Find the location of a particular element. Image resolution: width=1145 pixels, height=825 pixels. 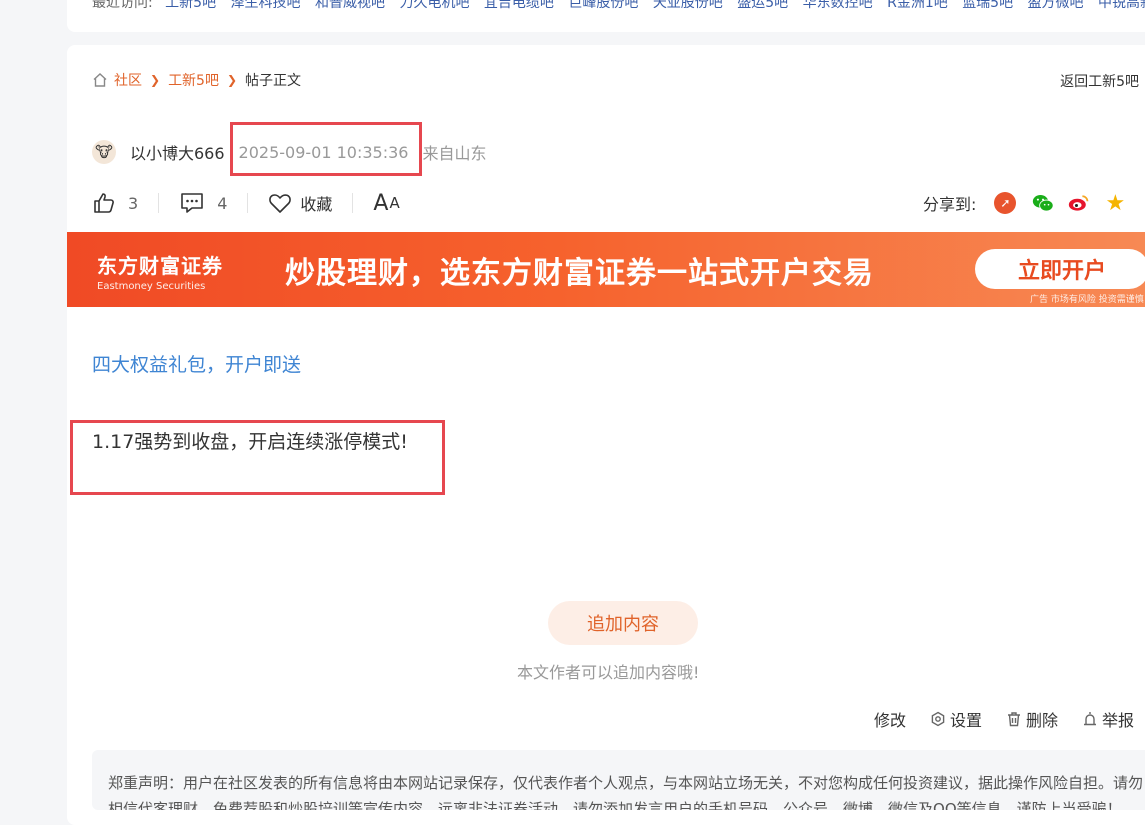

recent-bar-link: 盛运5吧 is located at coordinates (762, 5).